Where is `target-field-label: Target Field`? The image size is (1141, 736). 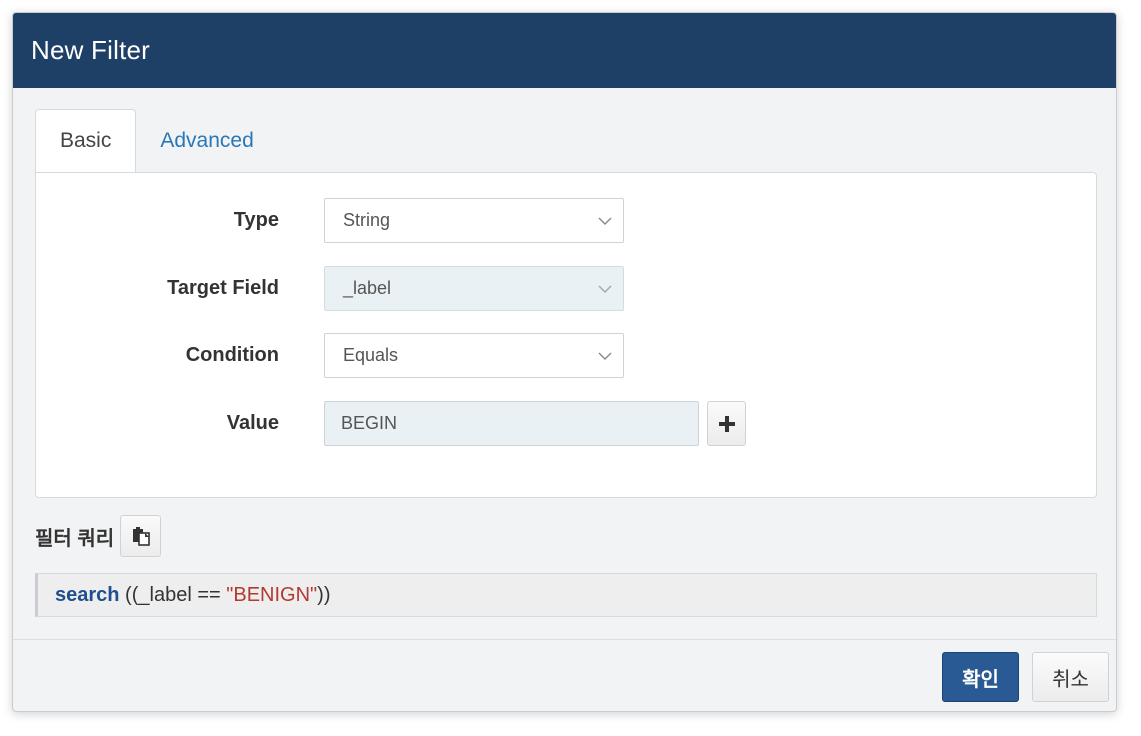
target-field-label: Target Field is located at coordinates (223, 288).